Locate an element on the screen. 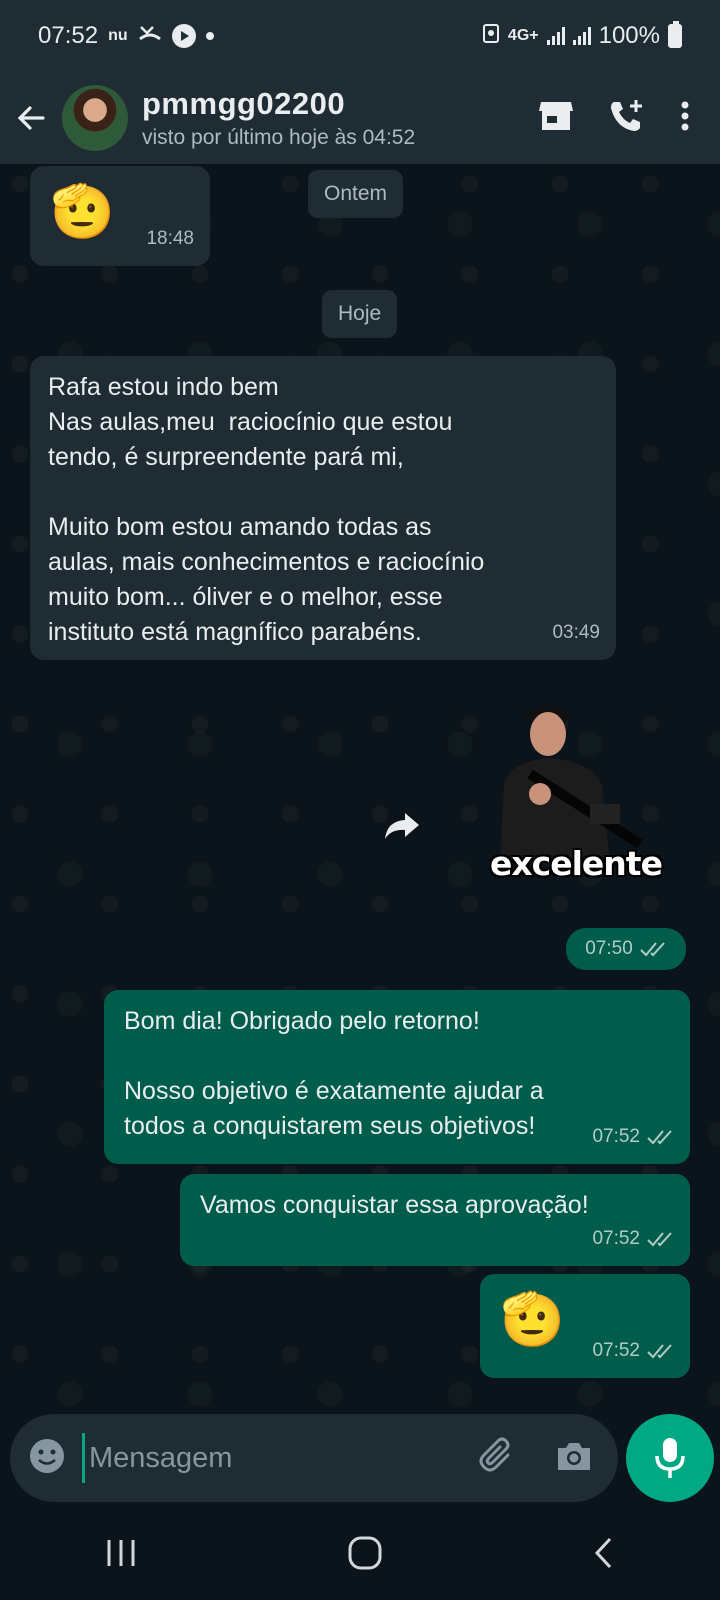 This screenshot has width=720, height=1600. battery-icon is located at coordinates (675, 34).